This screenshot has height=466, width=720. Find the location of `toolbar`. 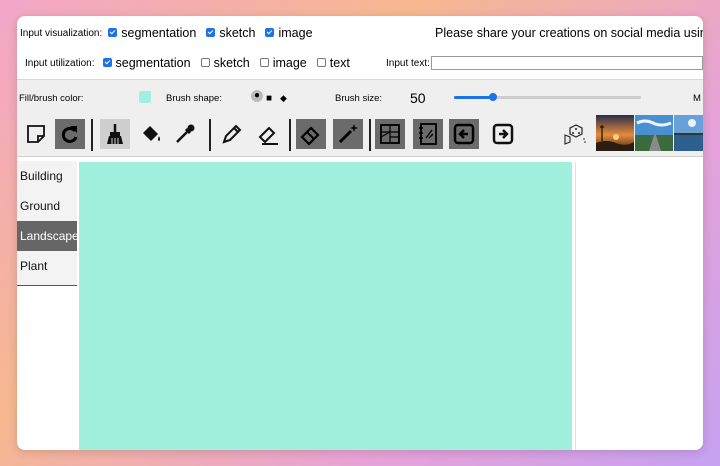

toolbar is located at coordinates (360, 135).